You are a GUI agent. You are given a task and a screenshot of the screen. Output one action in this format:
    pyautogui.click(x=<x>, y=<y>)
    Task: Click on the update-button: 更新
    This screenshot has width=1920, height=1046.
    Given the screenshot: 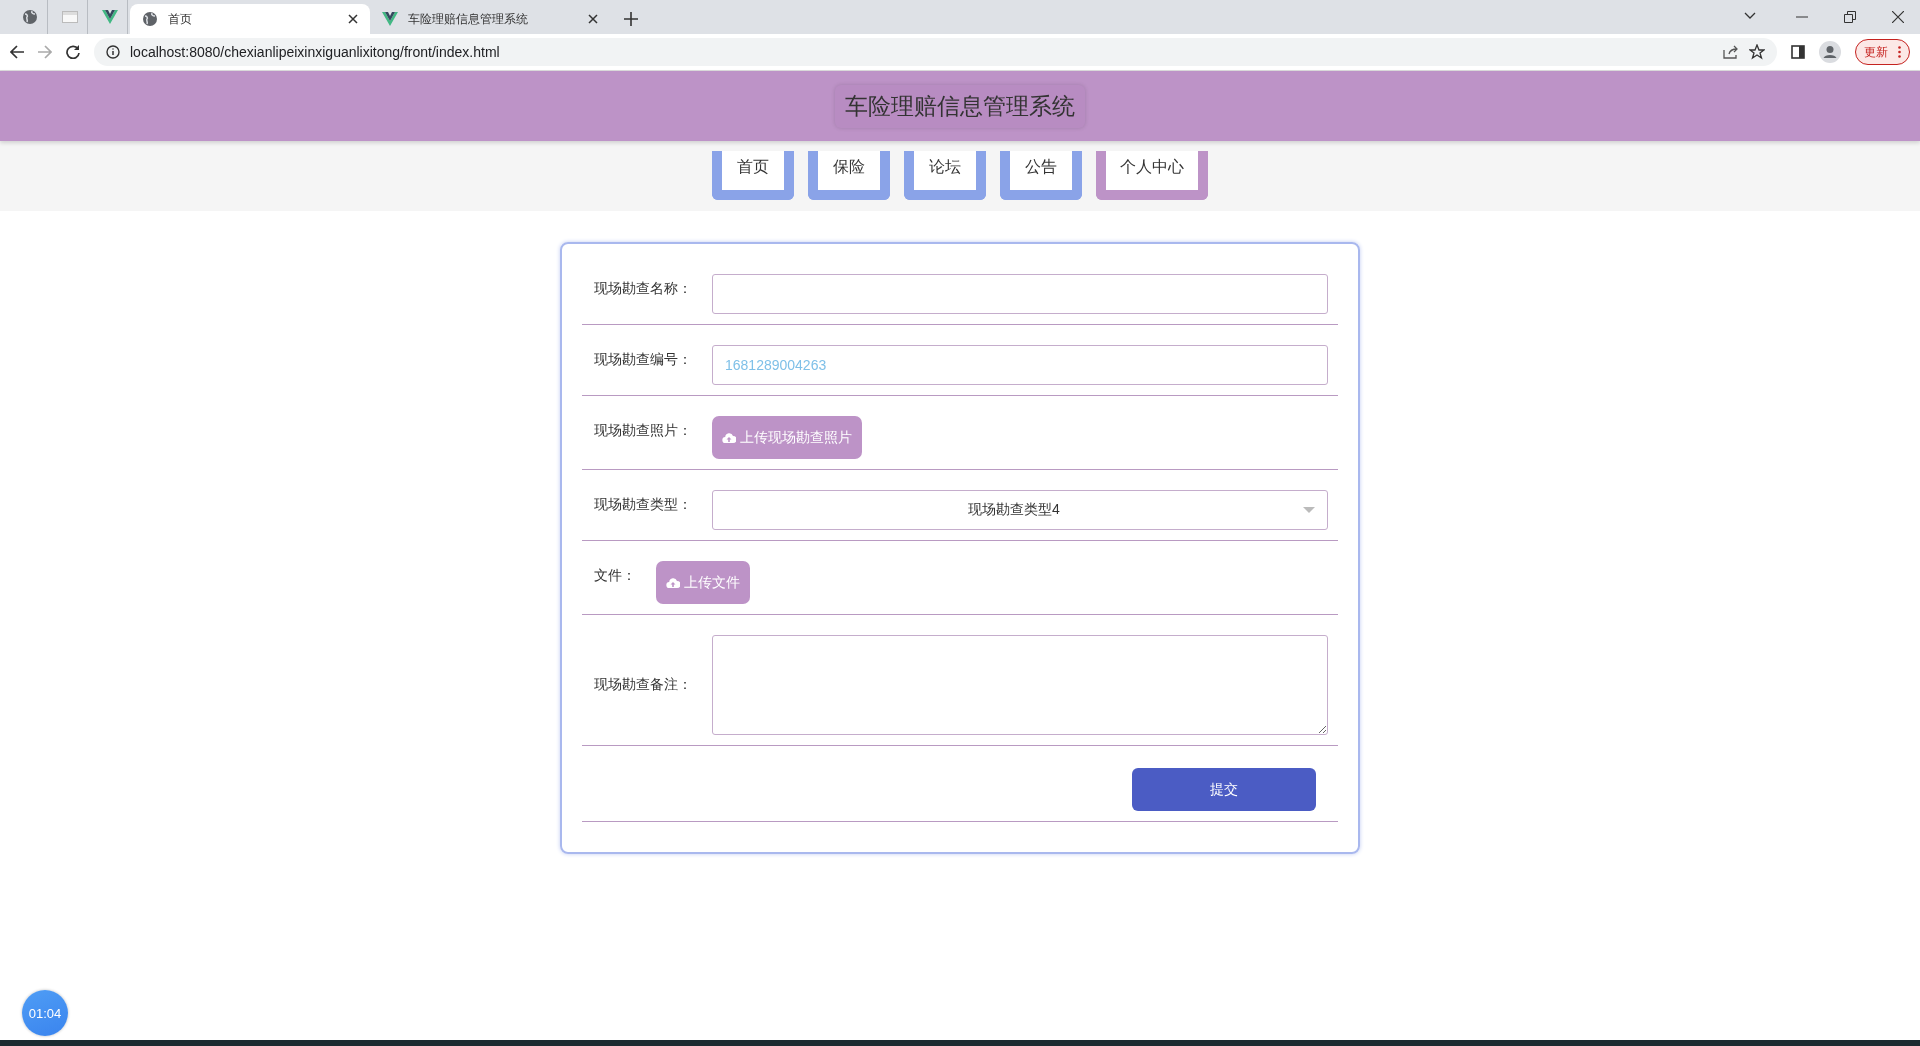 What is the action you would take?
    pyautogui.click(x=1882, y=52)
    